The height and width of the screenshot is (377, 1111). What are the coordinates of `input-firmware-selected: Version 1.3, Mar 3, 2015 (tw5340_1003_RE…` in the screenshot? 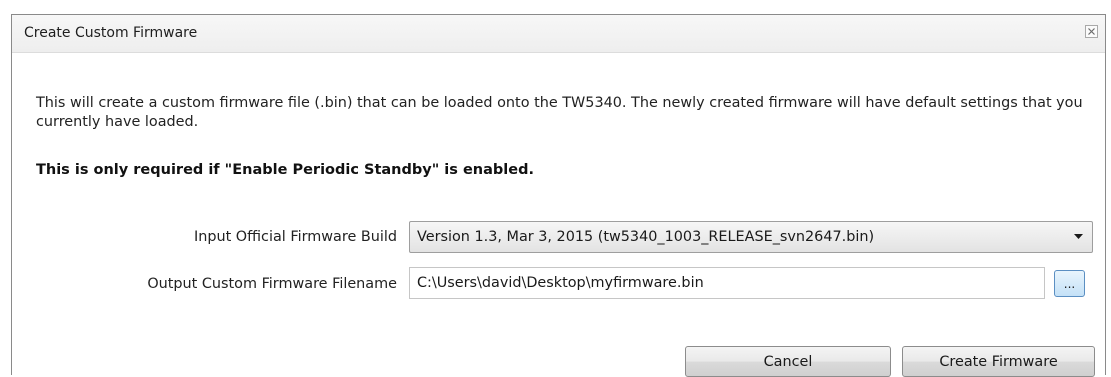 It's located at (646, 237).